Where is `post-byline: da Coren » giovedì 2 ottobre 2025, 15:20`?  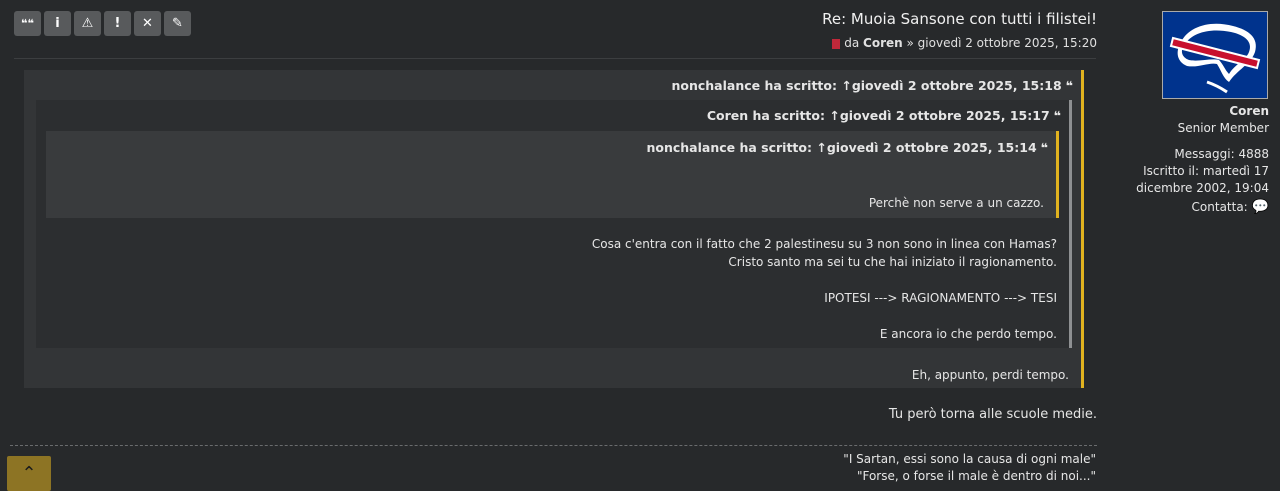 post-byline: da Coren » giovedì 2 ottobre 2025, 15:20 is located at coordinates (962, 43).